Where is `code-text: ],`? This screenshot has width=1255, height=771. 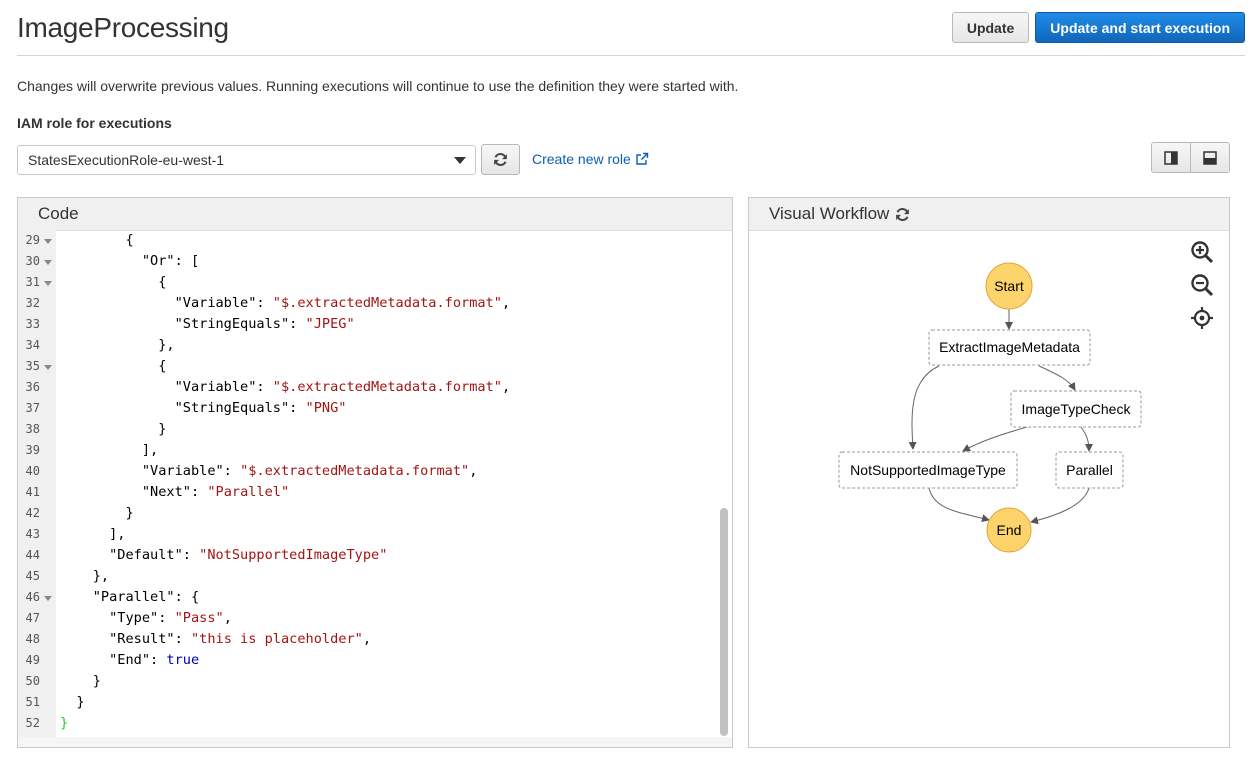
code-text: ], is located at coordinates (92, 534).